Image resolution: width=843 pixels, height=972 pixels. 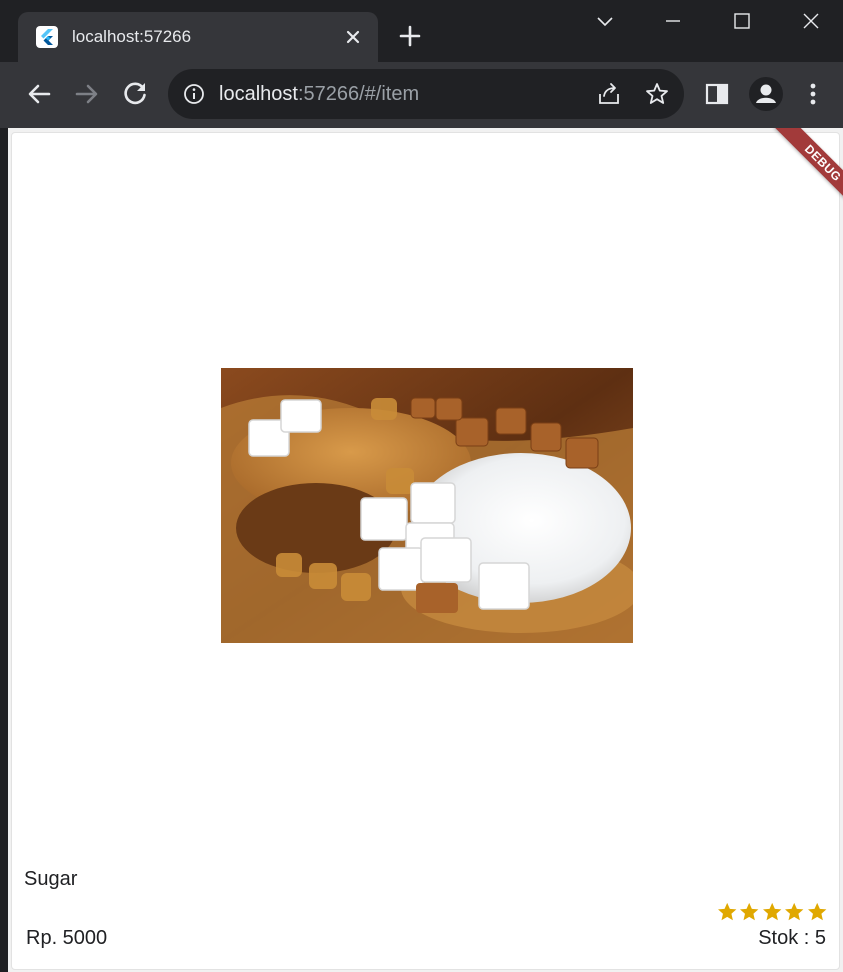 I want to click on product-name: Sugar, so click(x=51, y=879).